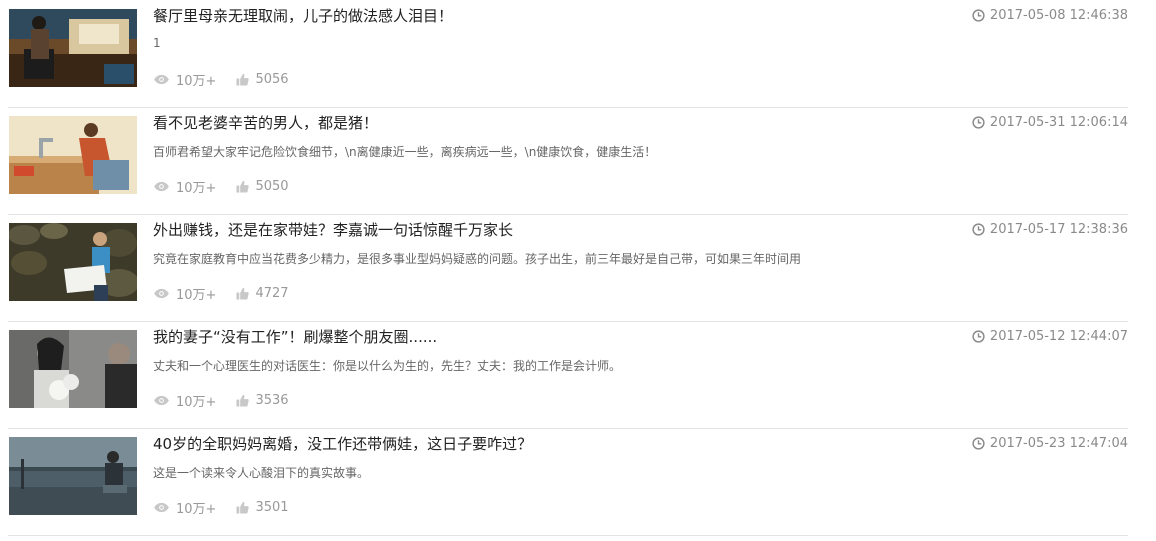 Image resolution: width=1156 pixels, height=541 pixels. What do you see at coordinates (231, 400) in the screenshot?
I see `article-stats: 10万+ 3536` at bounding box center [231, 400].